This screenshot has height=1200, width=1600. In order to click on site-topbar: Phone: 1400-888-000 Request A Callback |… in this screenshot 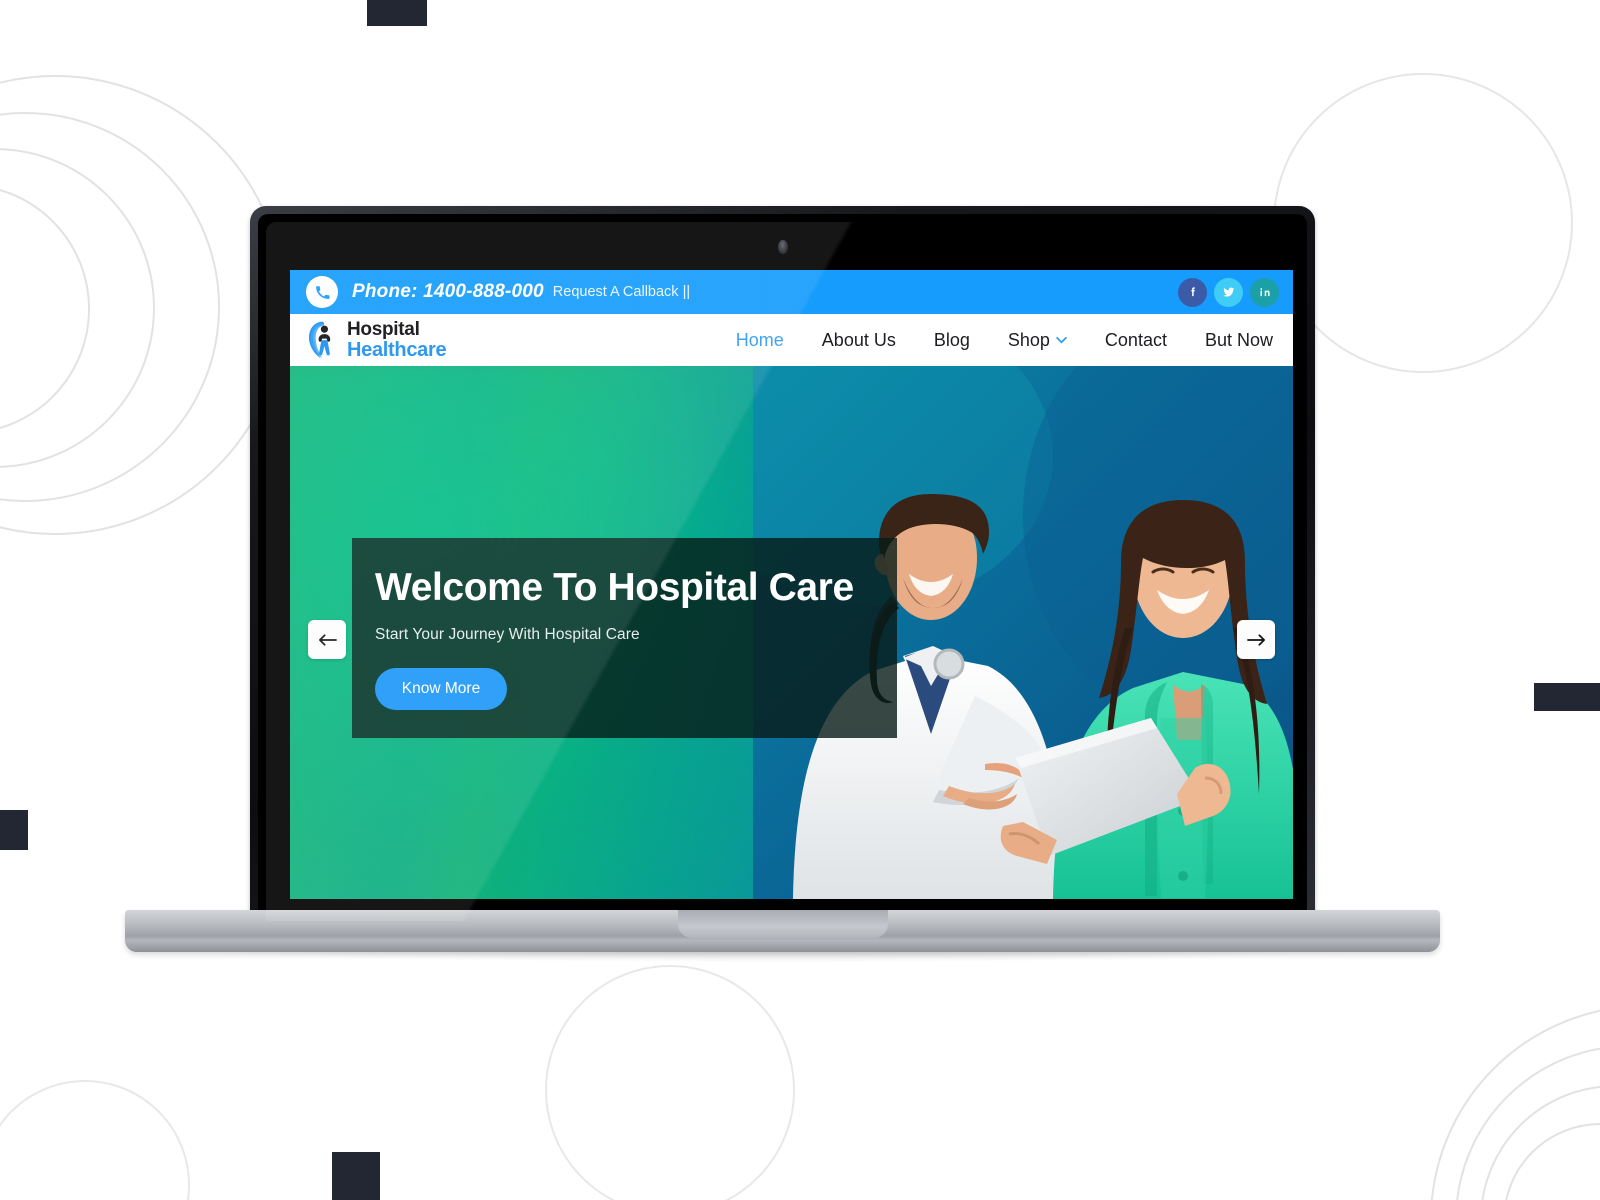, I will do `click(791, 292)`.